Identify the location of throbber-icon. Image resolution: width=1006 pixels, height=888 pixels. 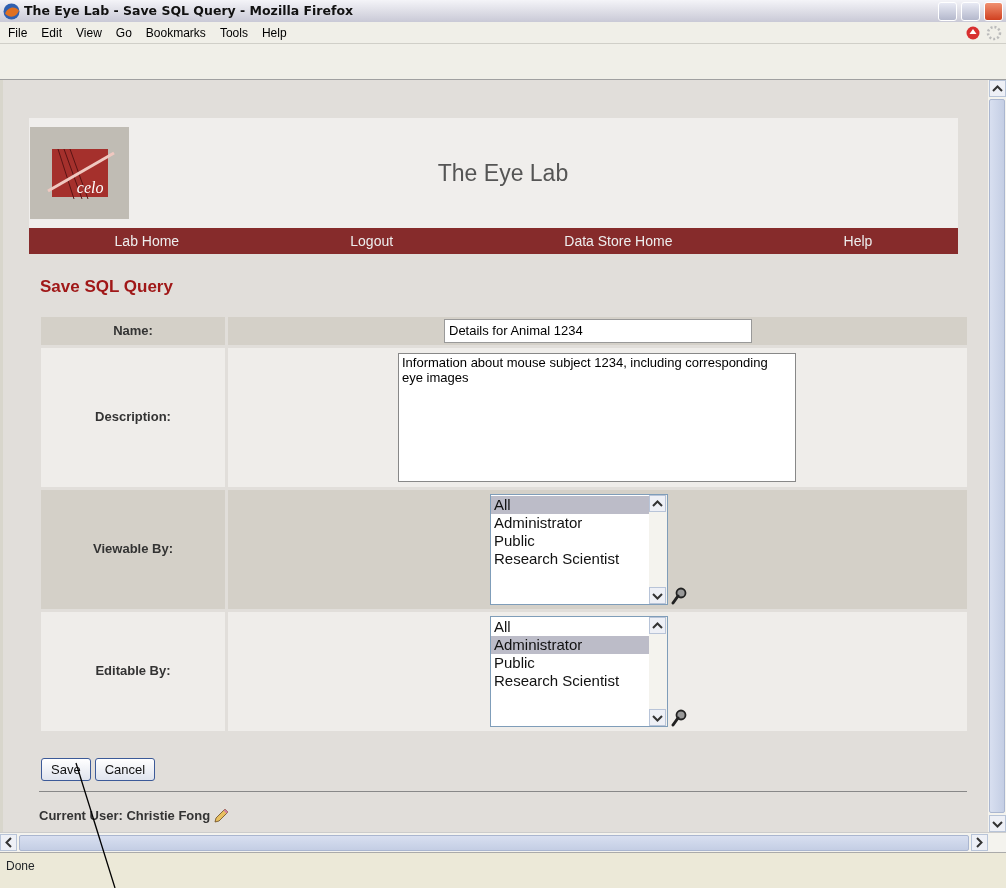
(994, 32).